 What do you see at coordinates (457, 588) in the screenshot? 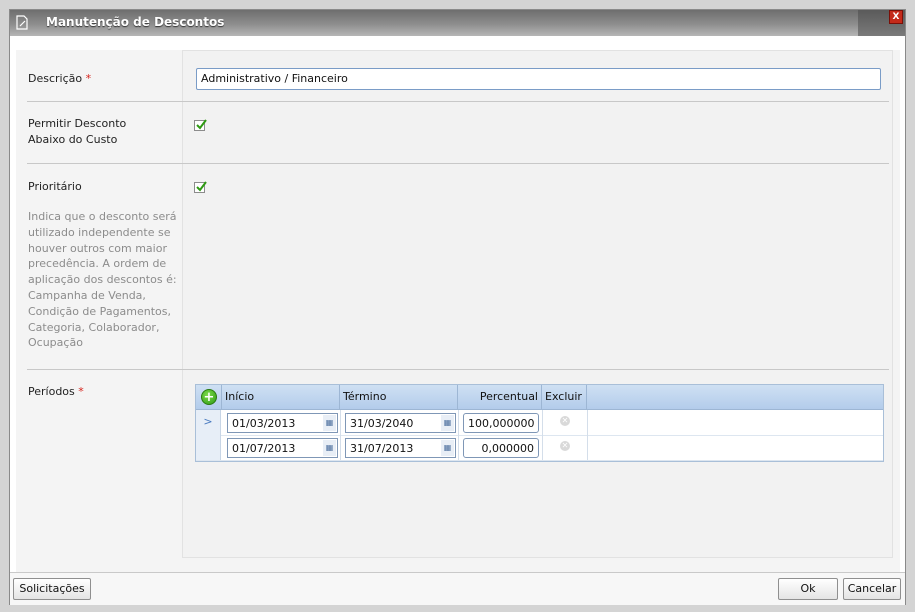
I see `footer-bar: Solicitações Ok Cancelar` at bounding box center [457, 588].